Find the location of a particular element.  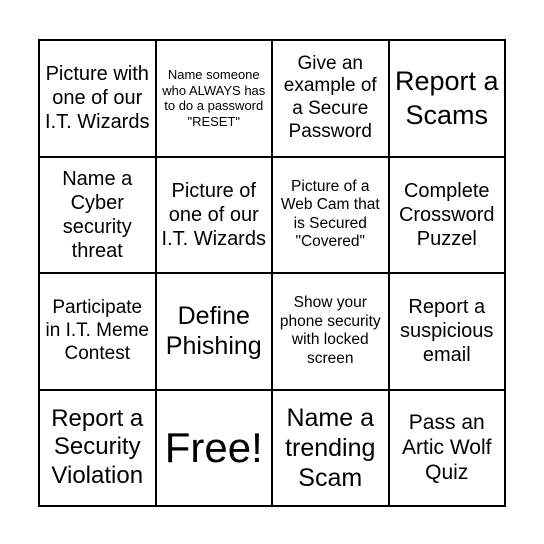

bingo-cell: Name a Cyber security threat is located at coordinates (97, 214).